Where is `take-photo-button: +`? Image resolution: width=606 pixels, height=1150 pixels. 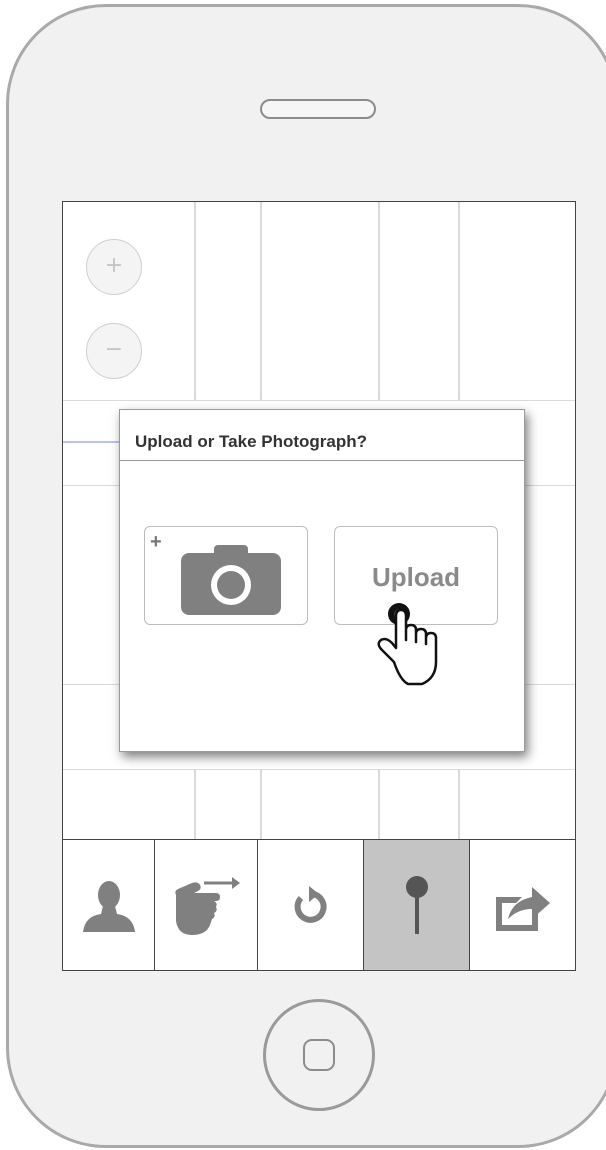 take-photo-button: + is located at coordinates (226, 575).